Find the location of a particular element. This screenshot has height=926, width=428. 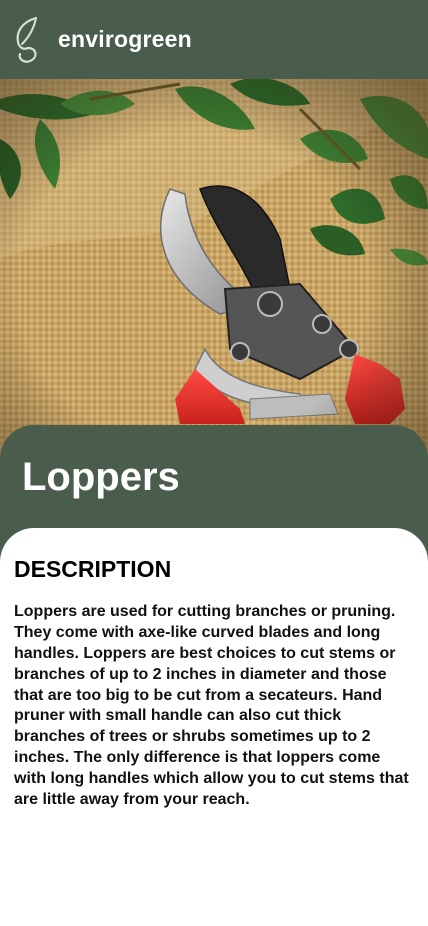

brand-name: envirogreen is located at coordinates (125, 39).